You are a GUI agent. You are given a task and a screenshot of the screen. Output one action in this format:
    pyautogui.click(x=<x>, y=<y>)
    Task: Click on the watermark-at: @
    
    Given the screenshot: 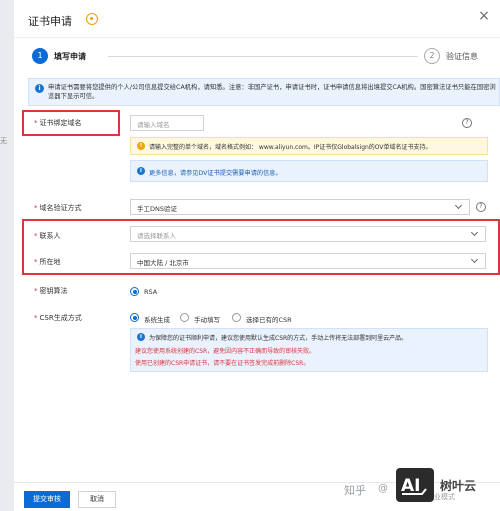 What is the action you would take?
    pyautogui.click(x=383, y=488)
    